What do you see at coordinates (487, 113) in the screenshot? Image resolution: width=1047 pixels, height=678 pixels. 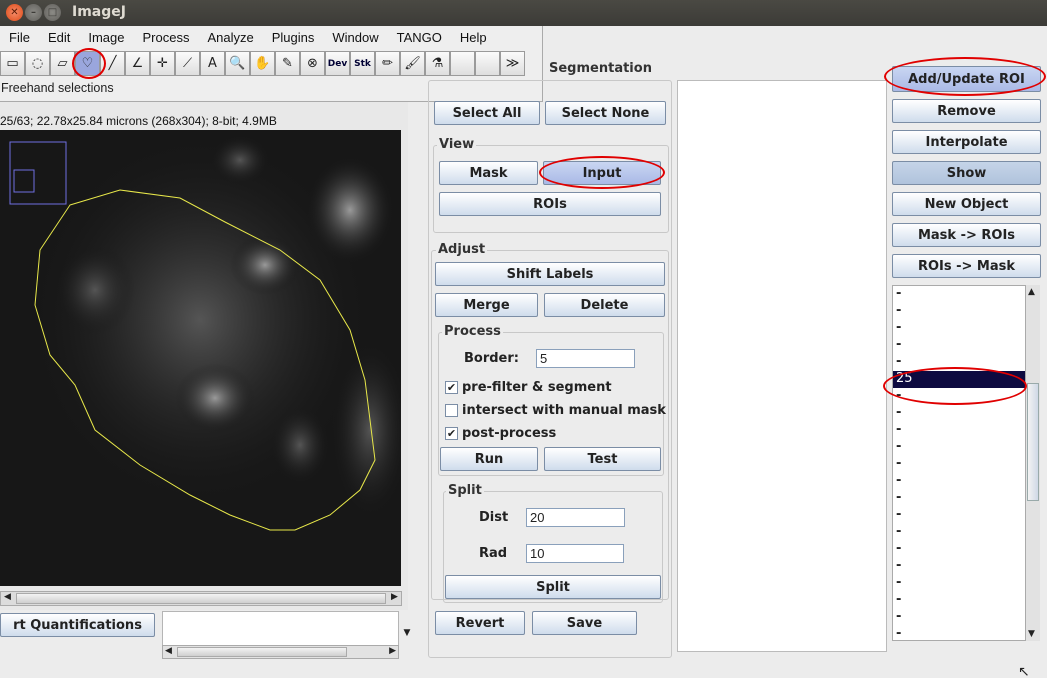 I see `select-all-button: Select All` at bounding box center [487, 113].